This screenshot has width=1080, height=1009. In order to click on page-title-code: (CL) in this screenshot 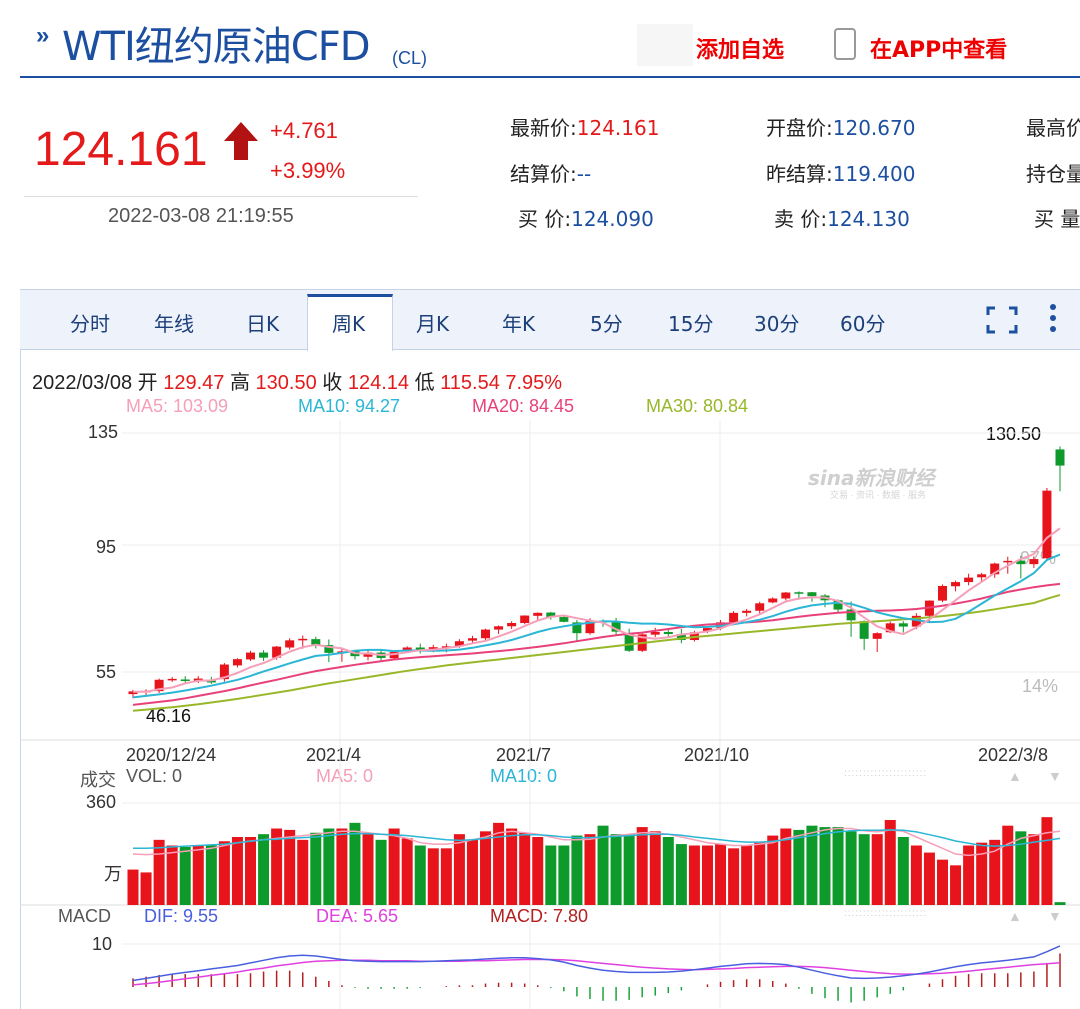, I will do `click(409, 58)`.